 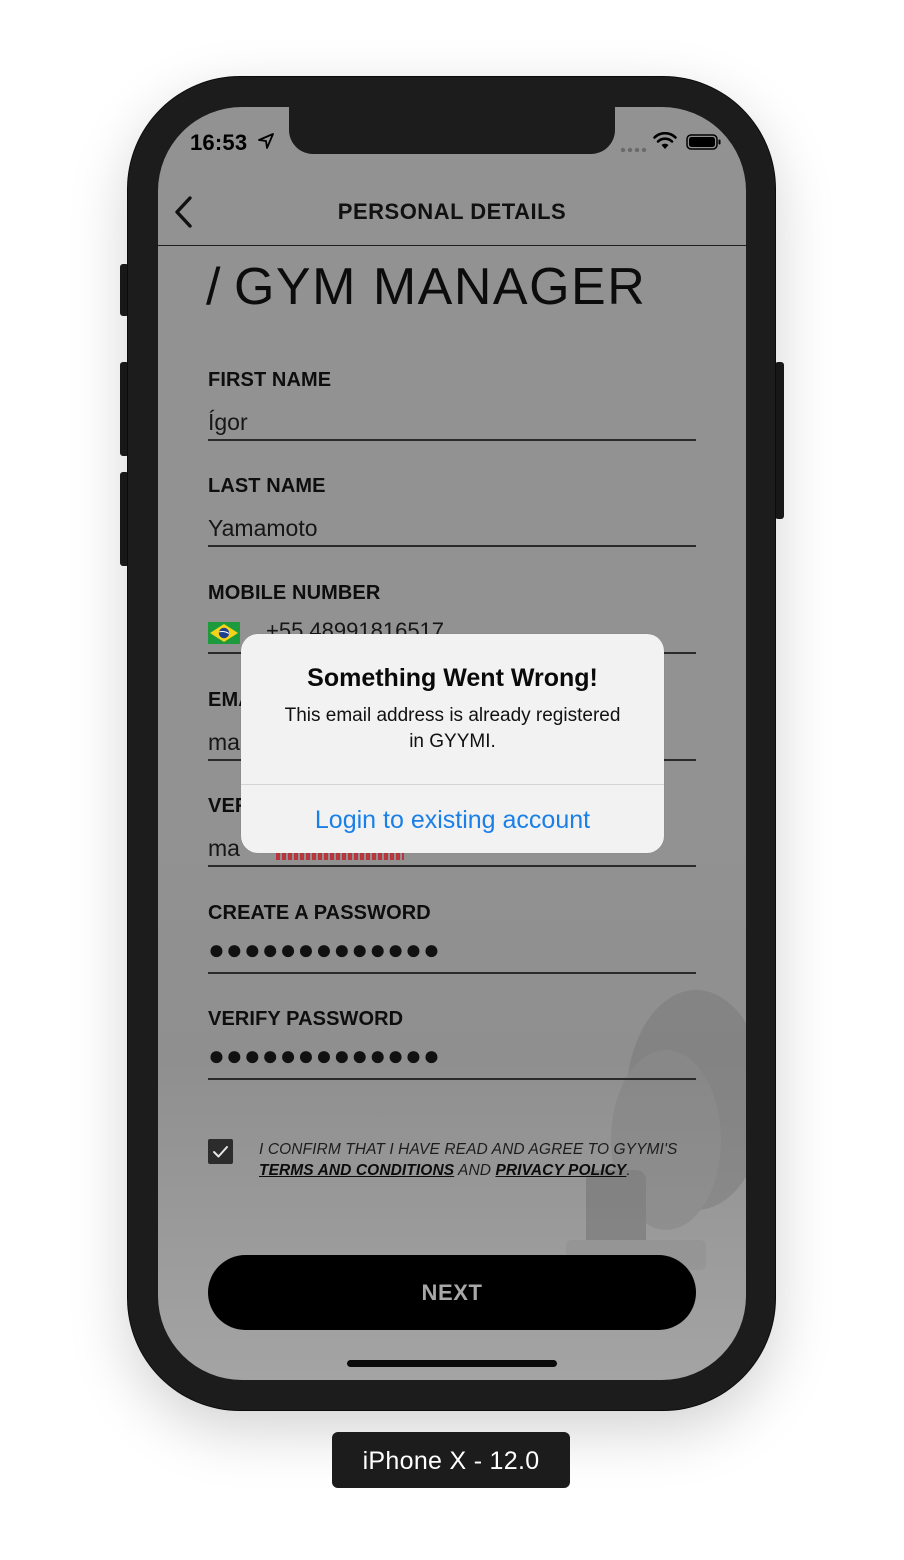 What do you see at coordinates (560, 1170) in the screenshot?
I see `privacy-policy-link: PRIVACY POLICY` at bounding box center [560, 1170].